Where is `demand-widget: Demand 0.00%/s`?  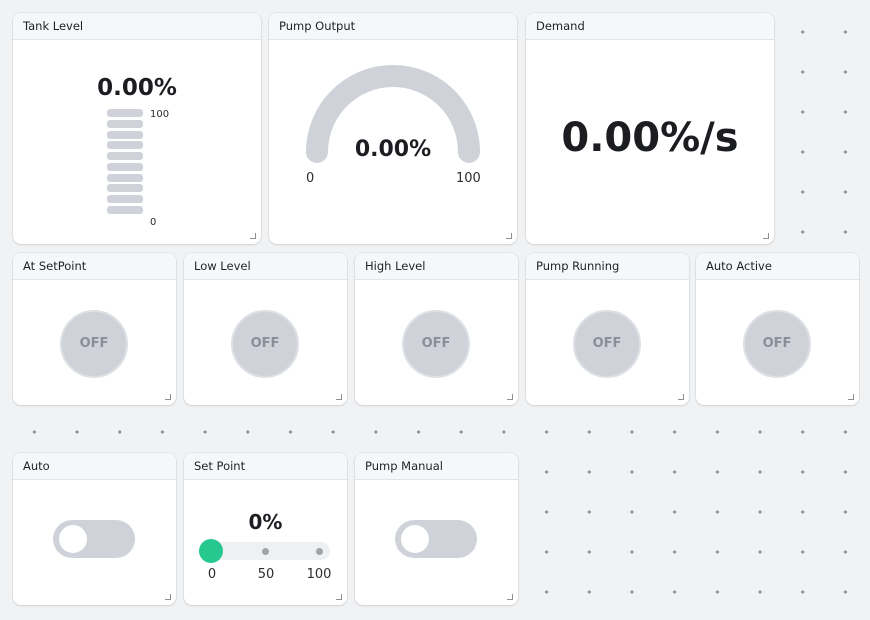 demand-widget: Demand 0.00%/s is located at coordinates (650, 128).